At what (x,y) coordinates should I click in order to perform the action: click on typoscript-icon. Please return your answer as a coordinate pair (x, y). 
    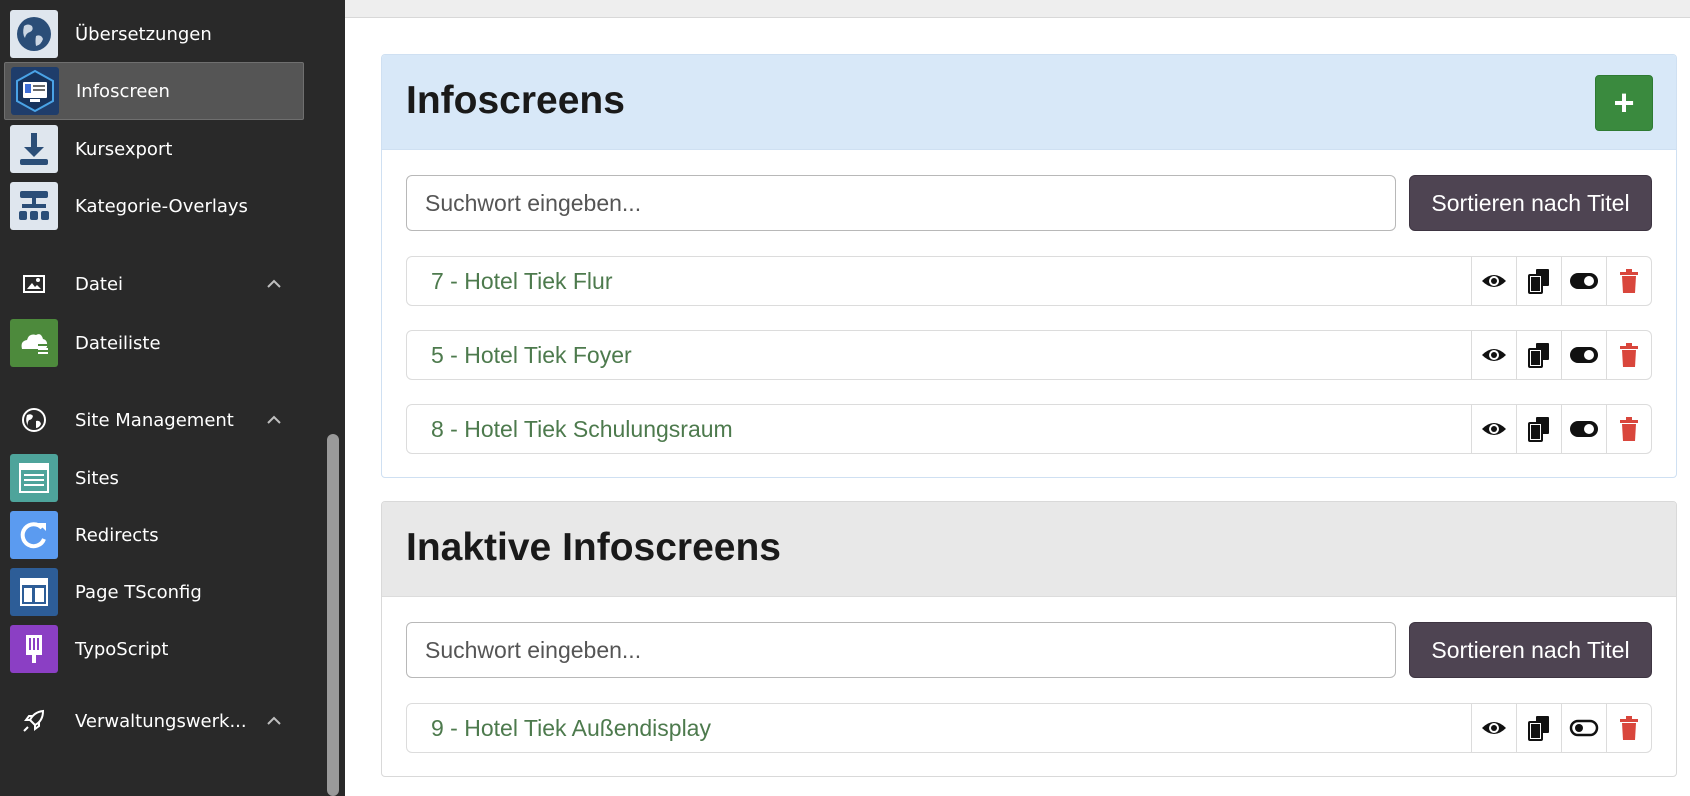
    Looking at the image, I should click on (34, 649).